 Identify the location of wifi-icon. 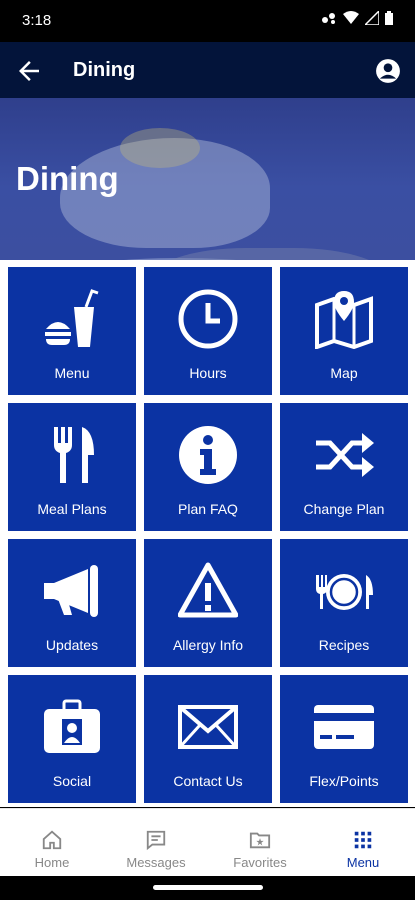
(351, 17).